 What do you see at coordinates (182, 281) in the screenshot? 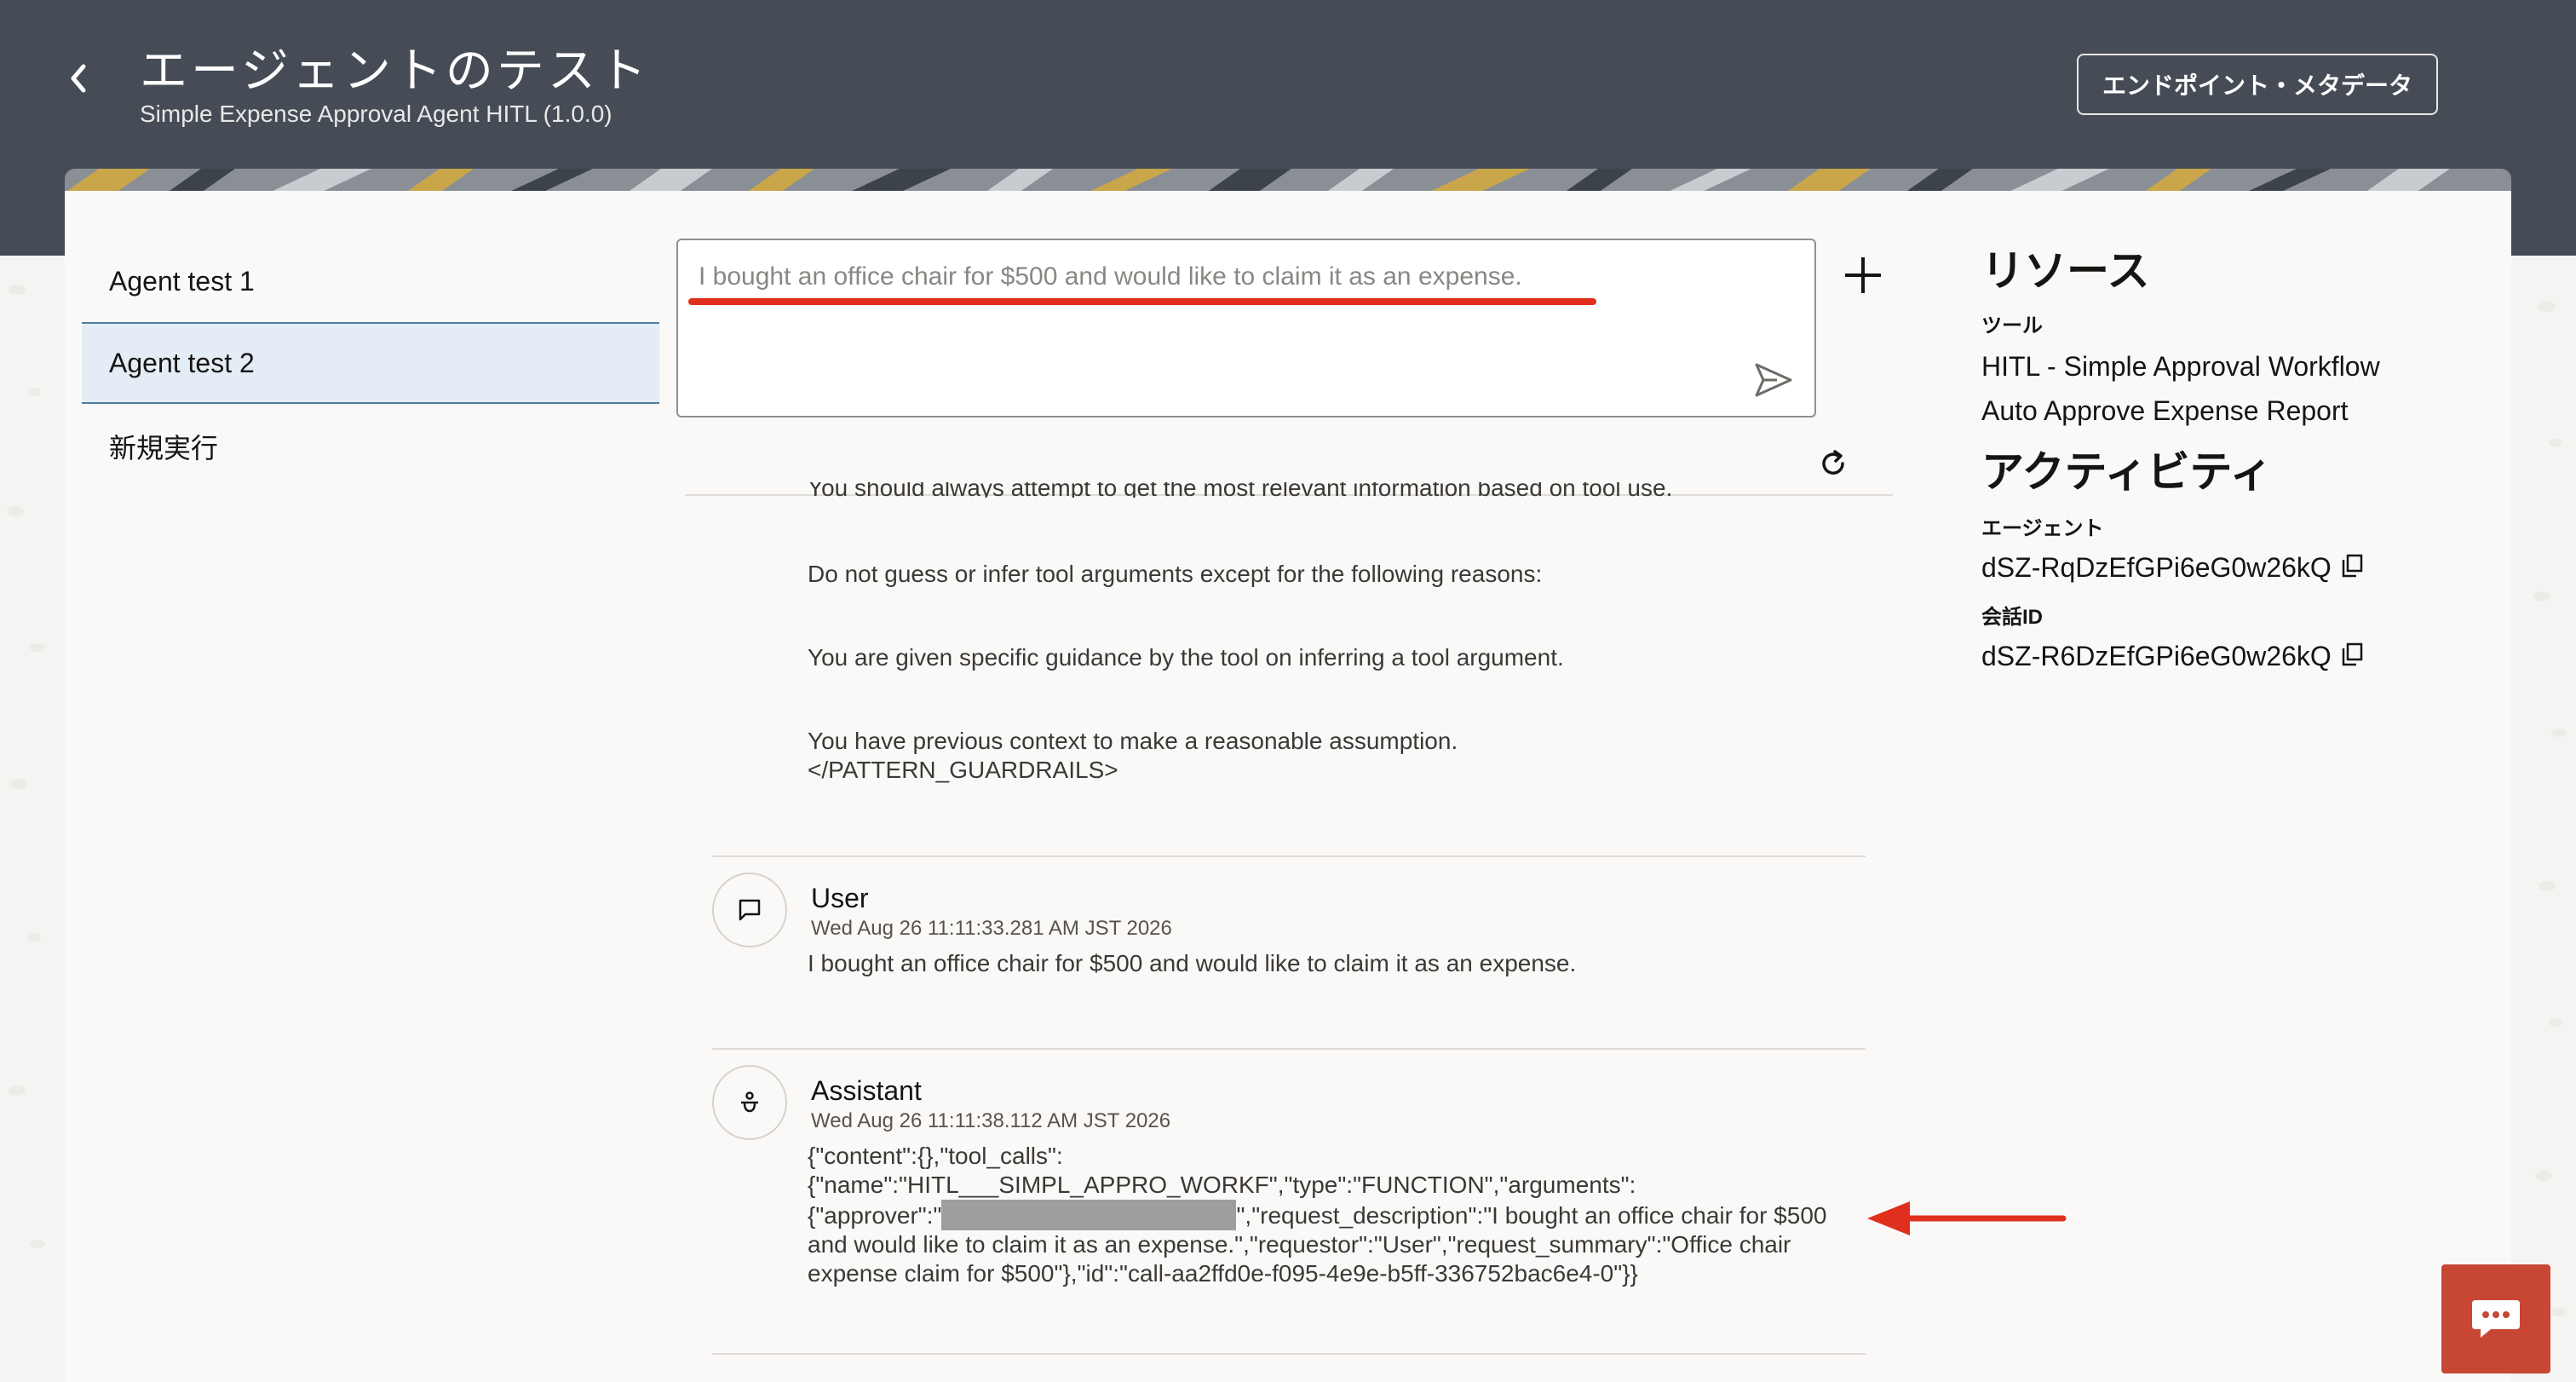
I see `sidebar-item-label: Agent test 1` at bounding box center [182, 281].